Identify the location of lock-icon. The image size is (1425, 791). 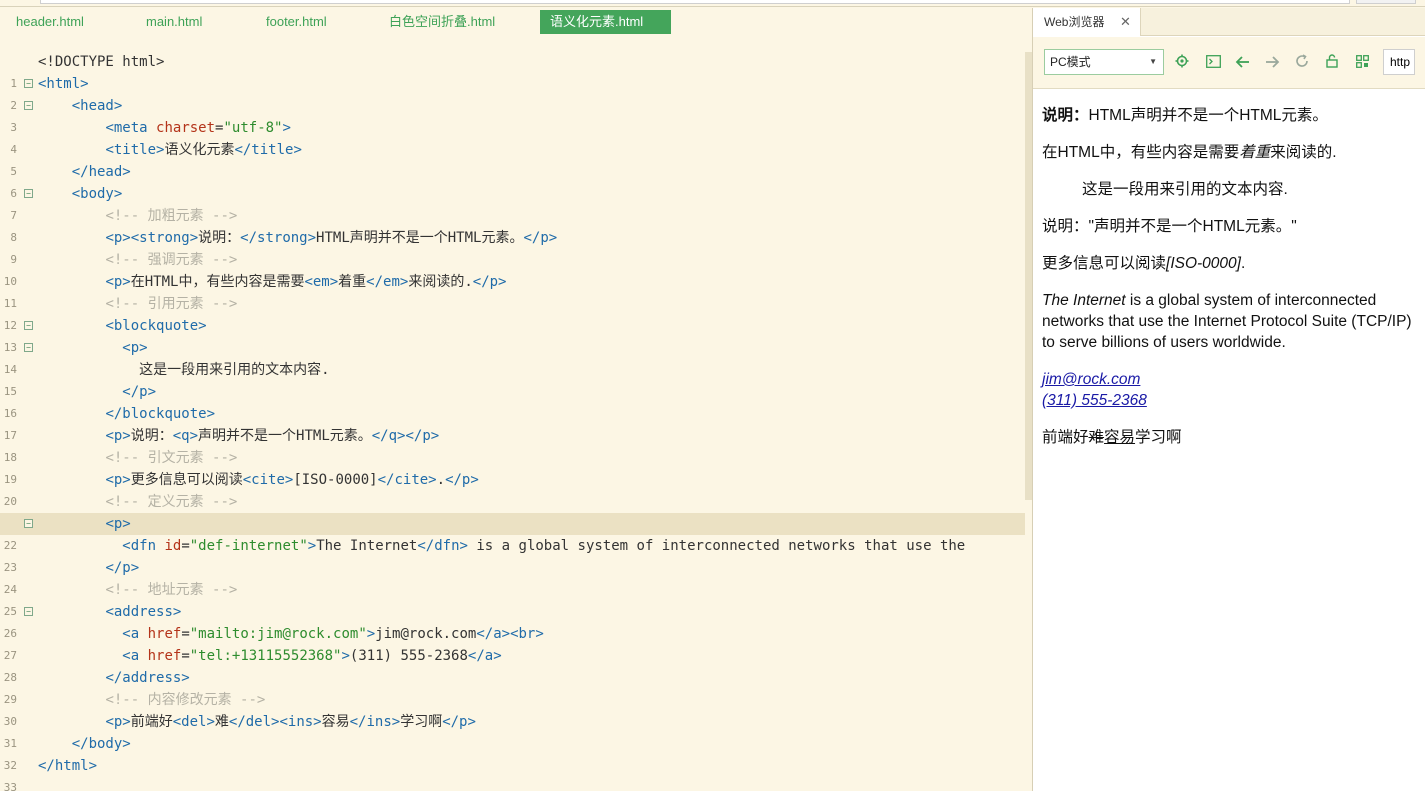
(1332, 62).